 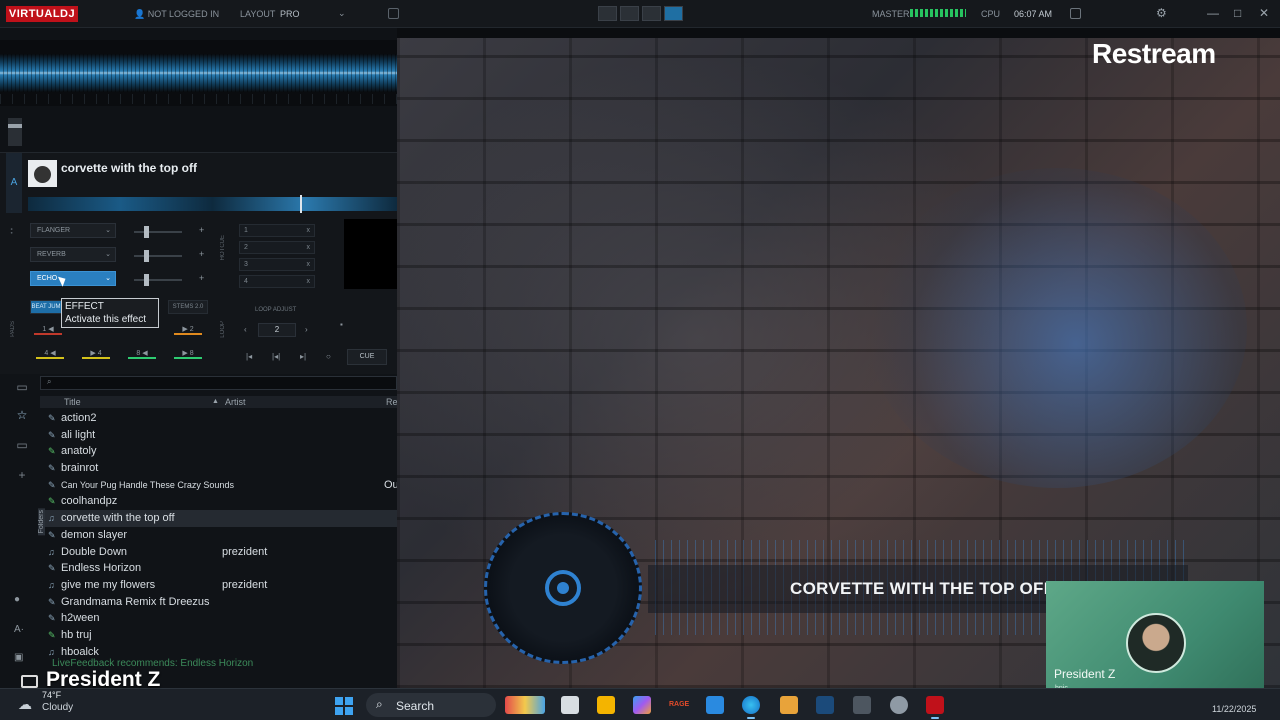 I want to click on track-row: ✎ ali light, so click(x=220, y=435).